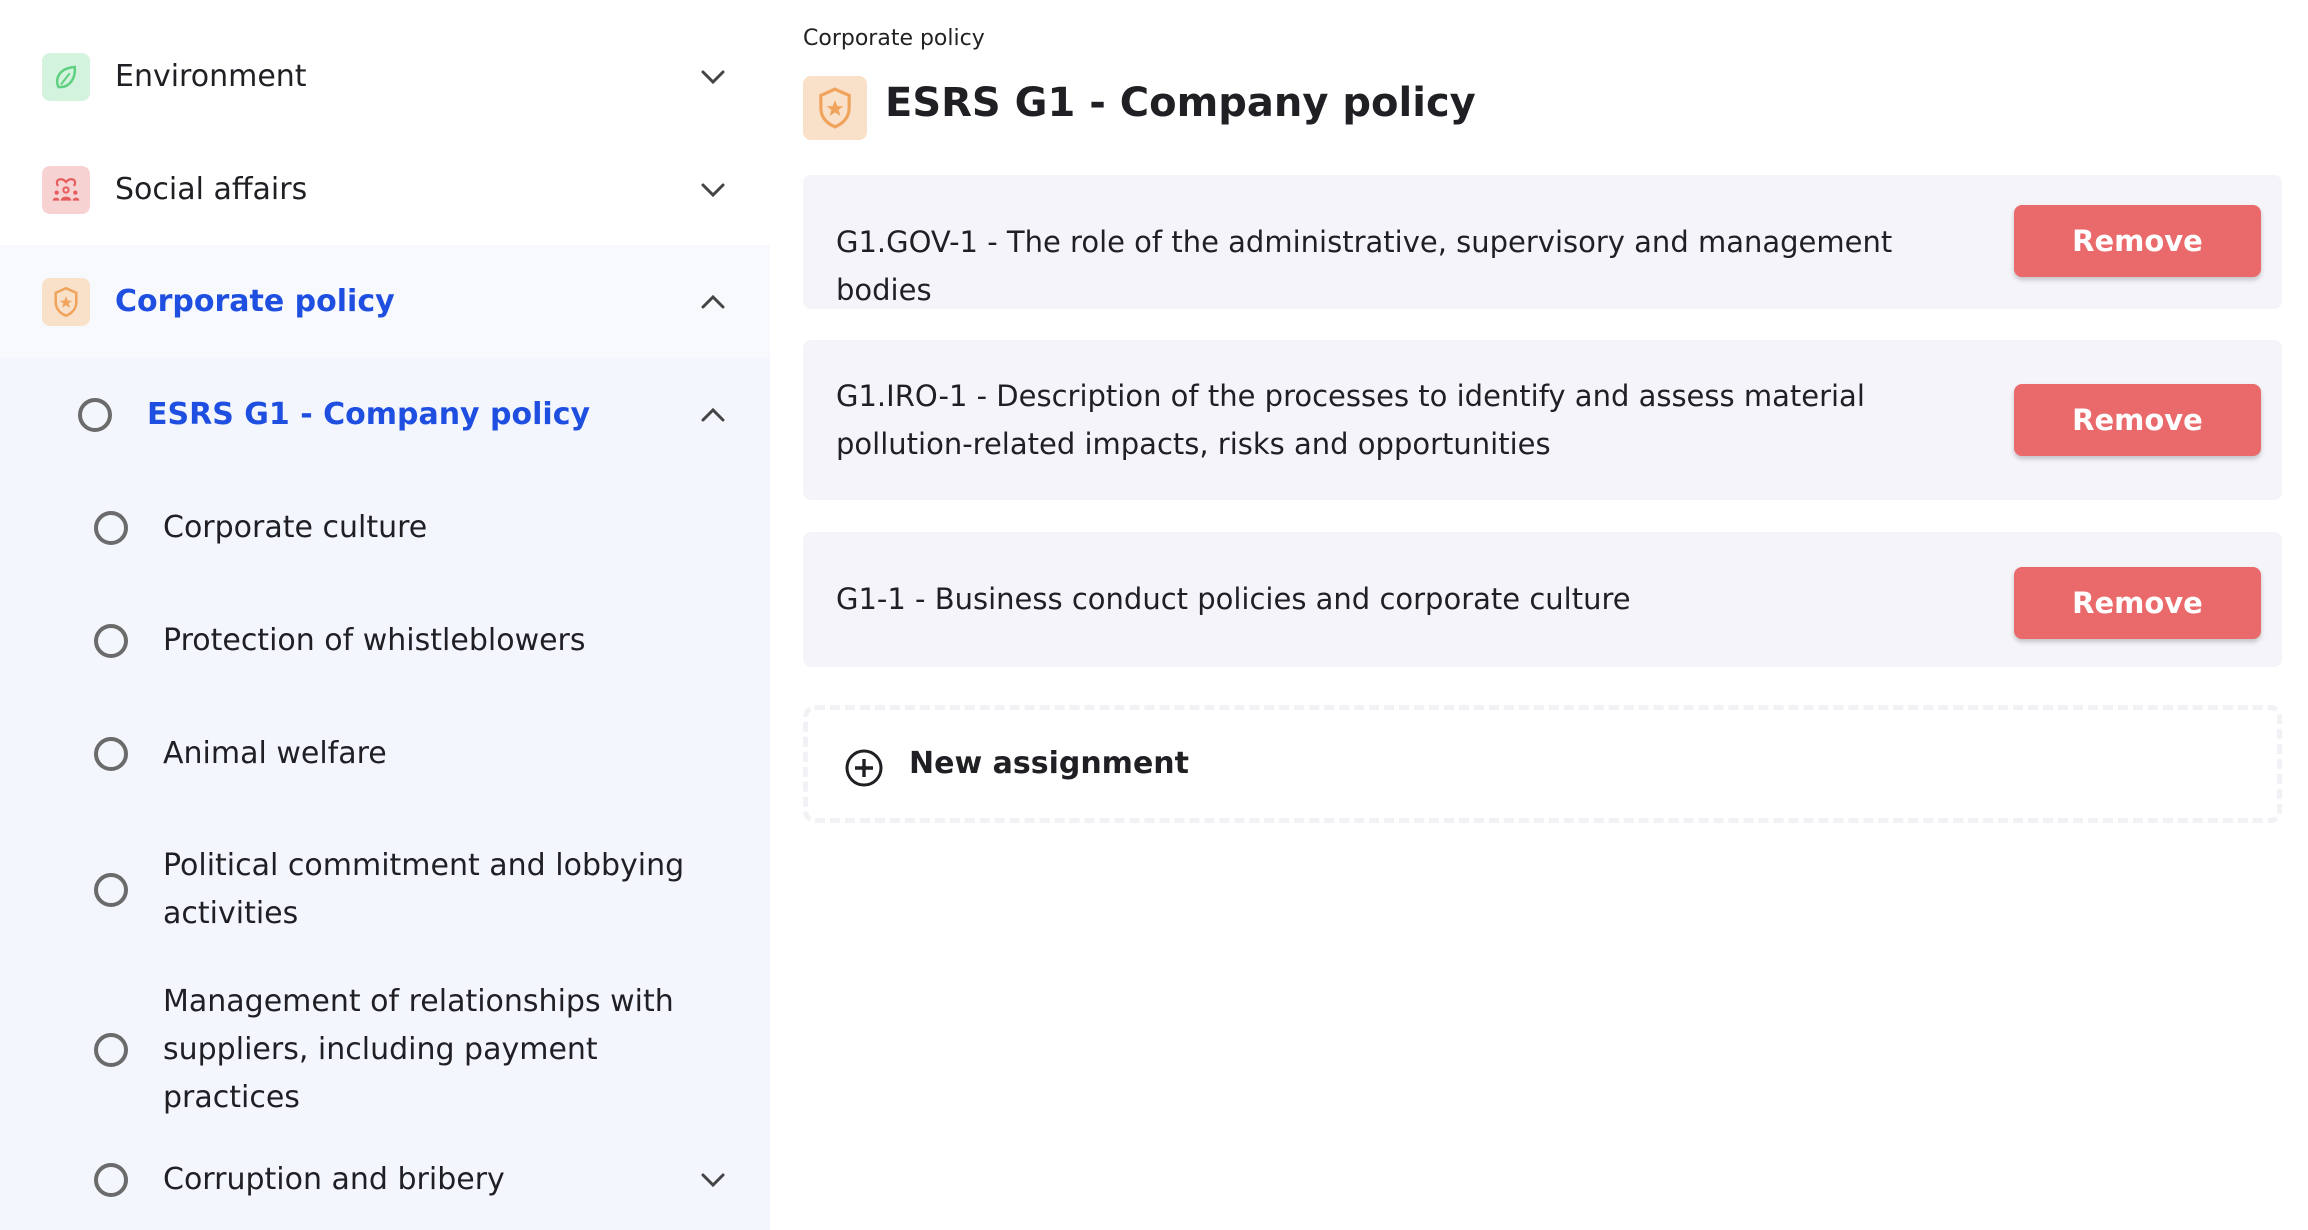 This screenshot has height=1230, width=2308. I want to click on sidebar-standard-esrs-g1: ESRS G1 - Company policy, so click(385, 414).